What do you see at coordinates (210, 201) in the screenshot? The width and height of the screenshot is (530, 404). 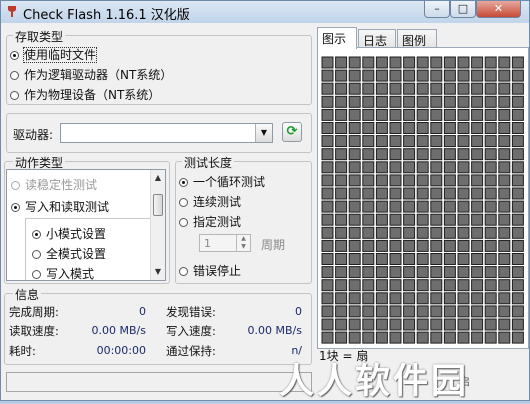 I see `length-option-continuous: 连续测试` at bounding box center [210, 201].